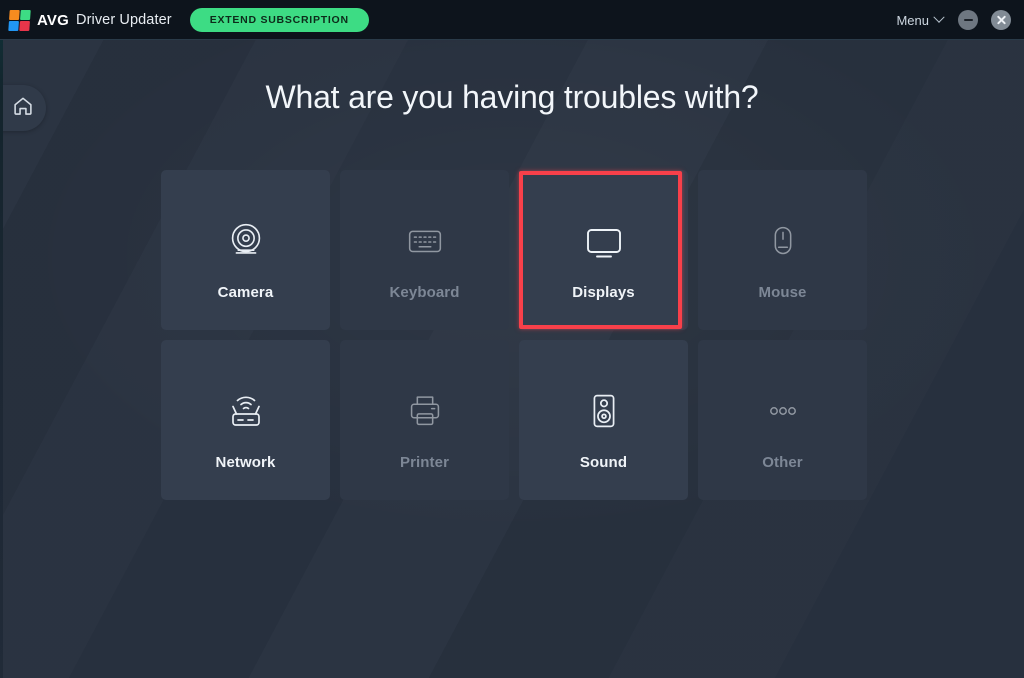 The height and width of the screenshot is (678, 1024). I want to click on category-tile-mouse: Mouse, so click(782, 250).